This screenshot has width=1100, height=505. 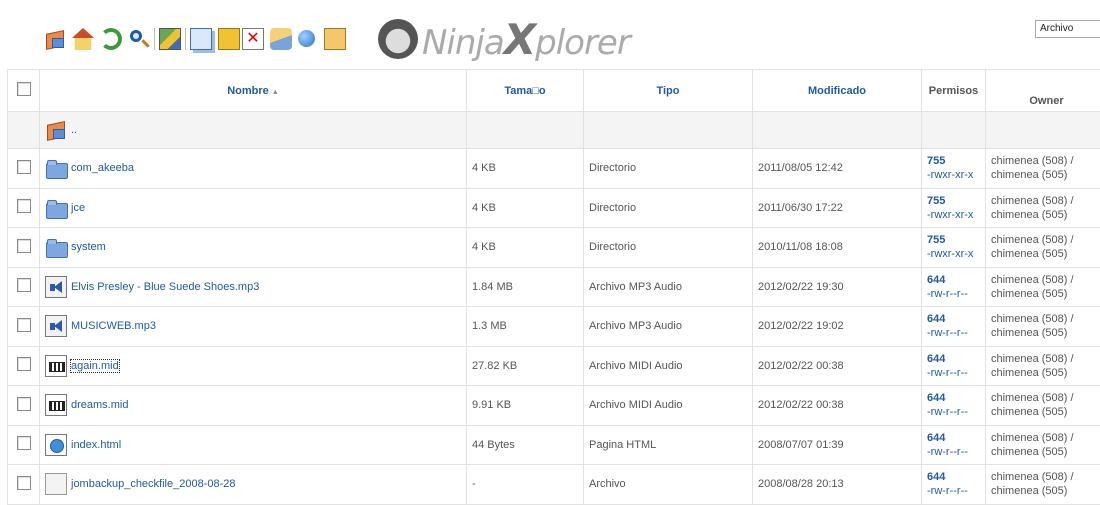 What do you see at coordinates (201, 39) in the screenshot?
I see `copy-icon` at bounding box center [201, 39].